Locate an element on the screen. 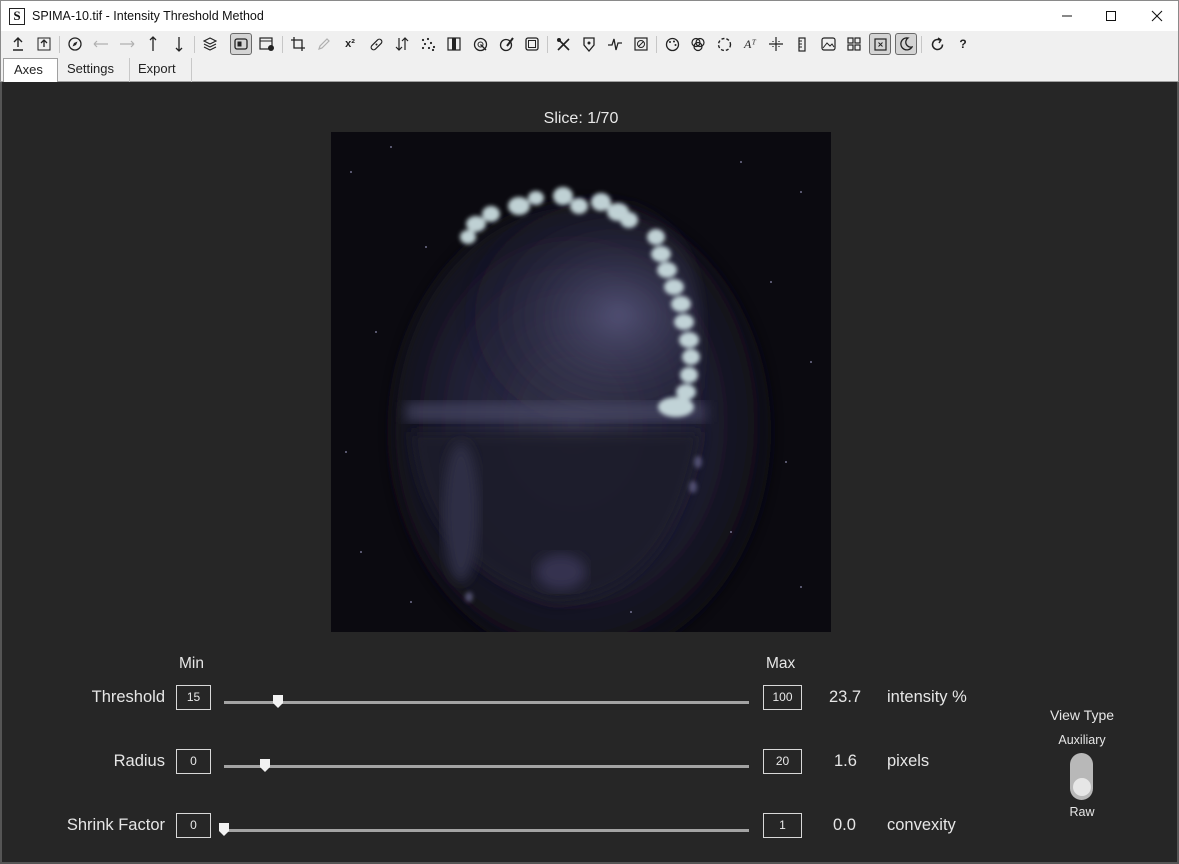  grid-button is located at coordinates (854, 44).